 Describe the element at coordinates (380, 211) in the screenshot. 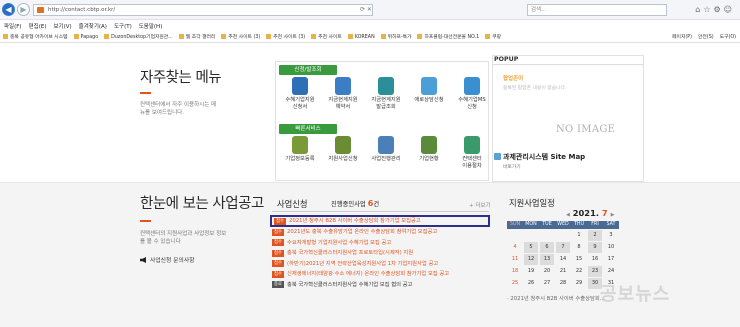

I see `apply-divider` at that location.